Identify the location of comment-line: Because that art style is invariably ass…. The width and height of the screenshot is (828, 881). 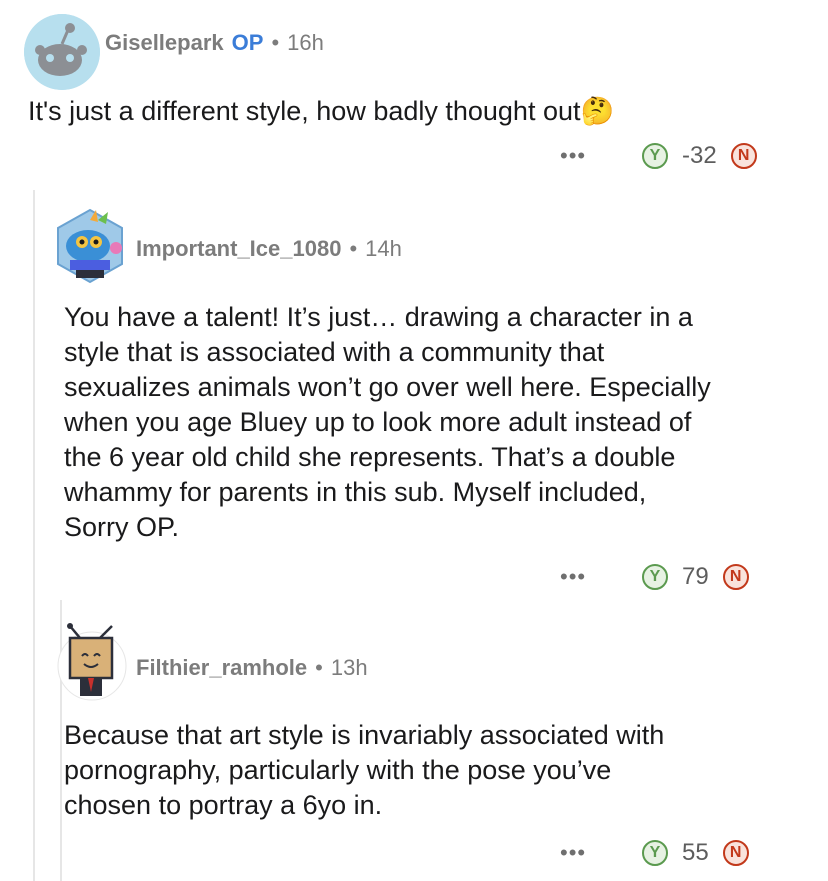
(364, 735).